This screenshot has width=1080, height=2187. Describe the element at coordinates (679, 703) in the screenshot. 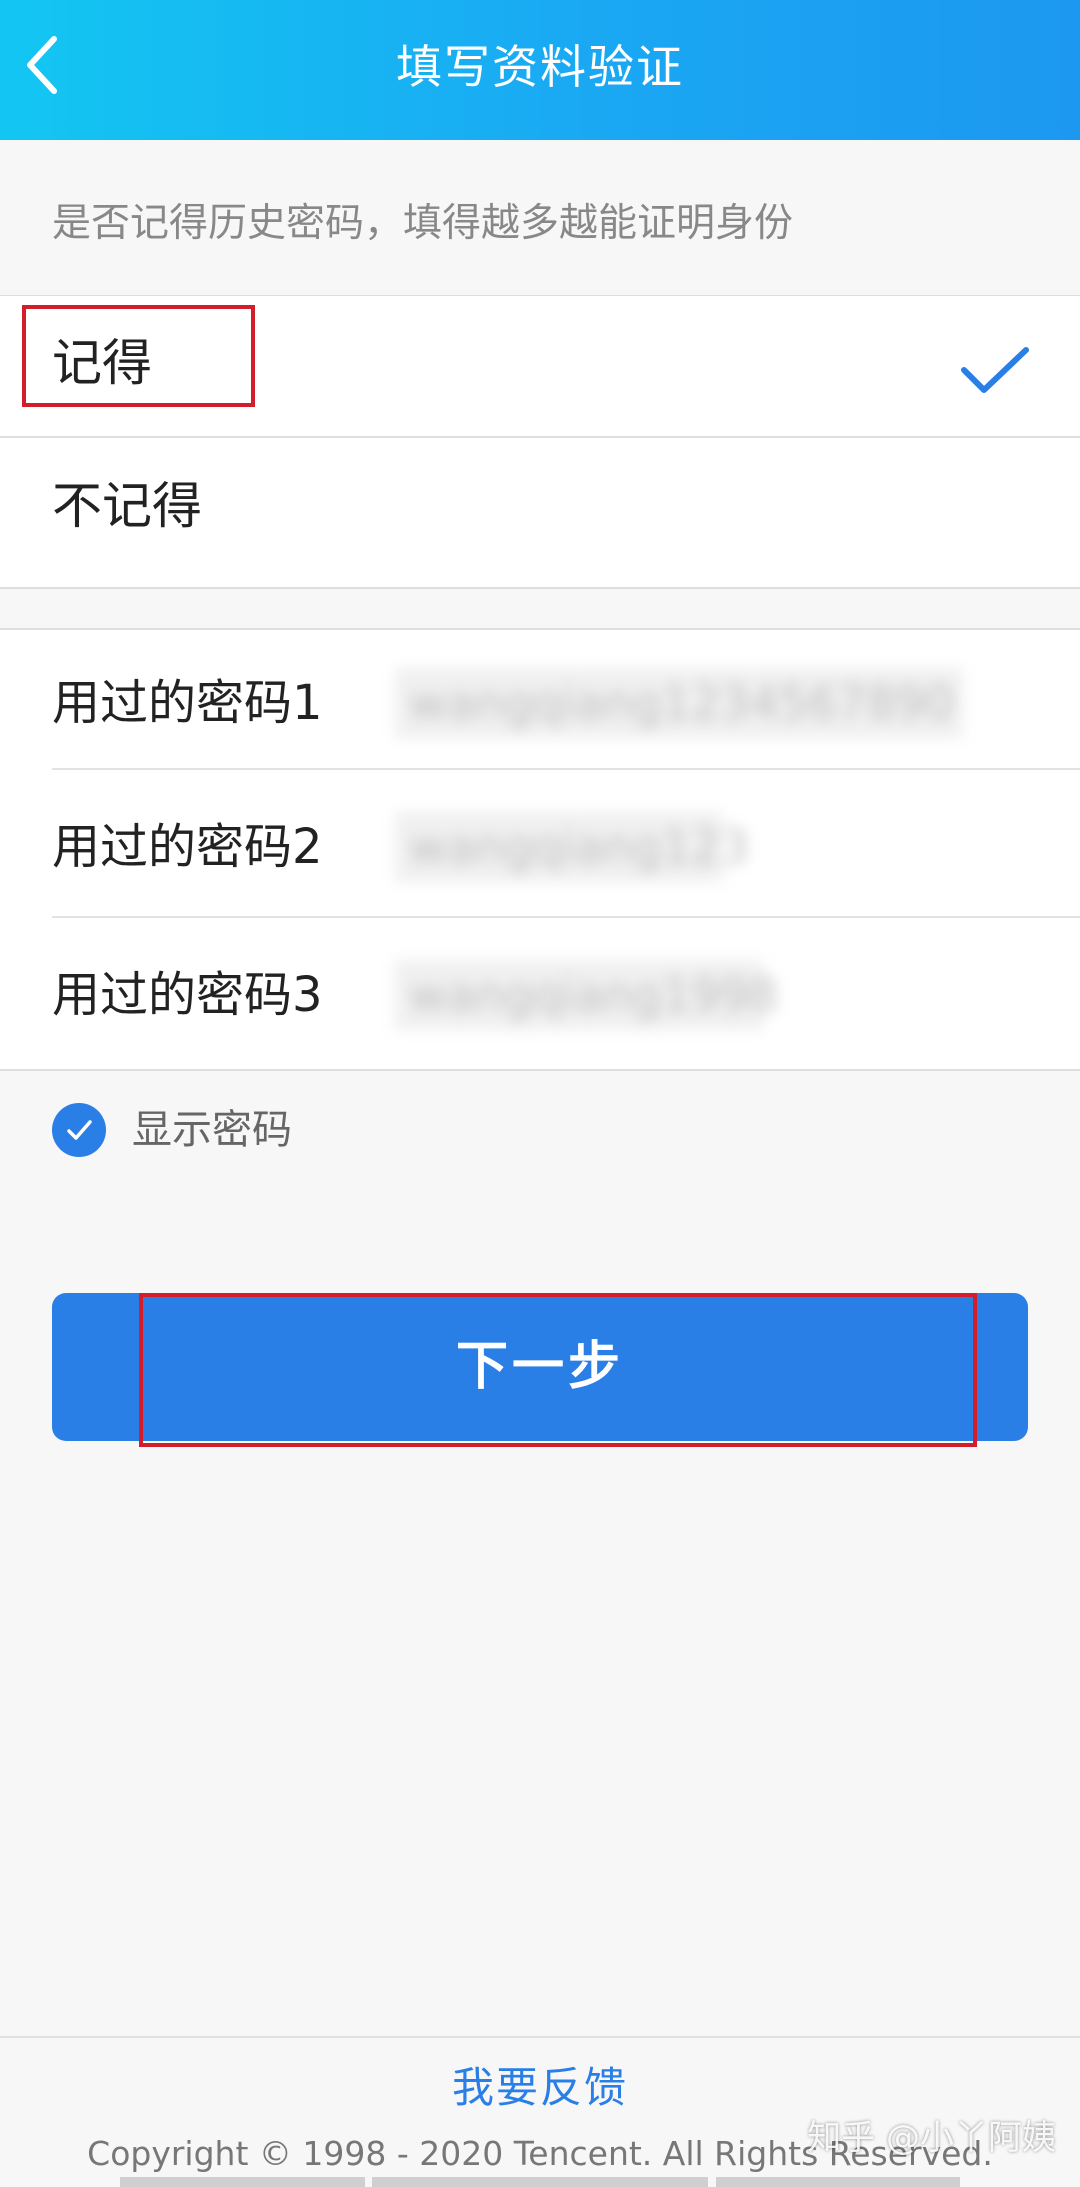

I see `password-input: wangqiang1234567890` at that location.